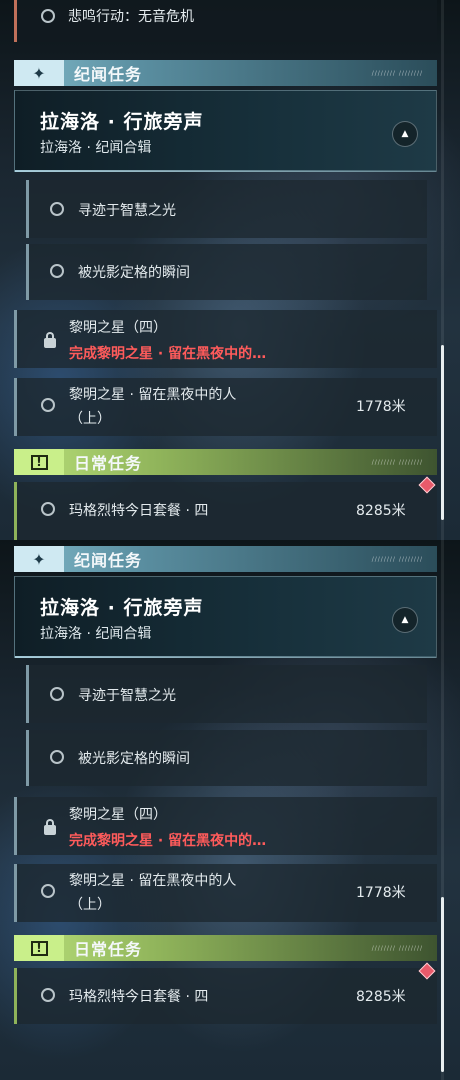 The width and height of the screenshot is (460, 1080). I want to click on quest-label: 悲鸣行动：无音危机, so click(131, 17).